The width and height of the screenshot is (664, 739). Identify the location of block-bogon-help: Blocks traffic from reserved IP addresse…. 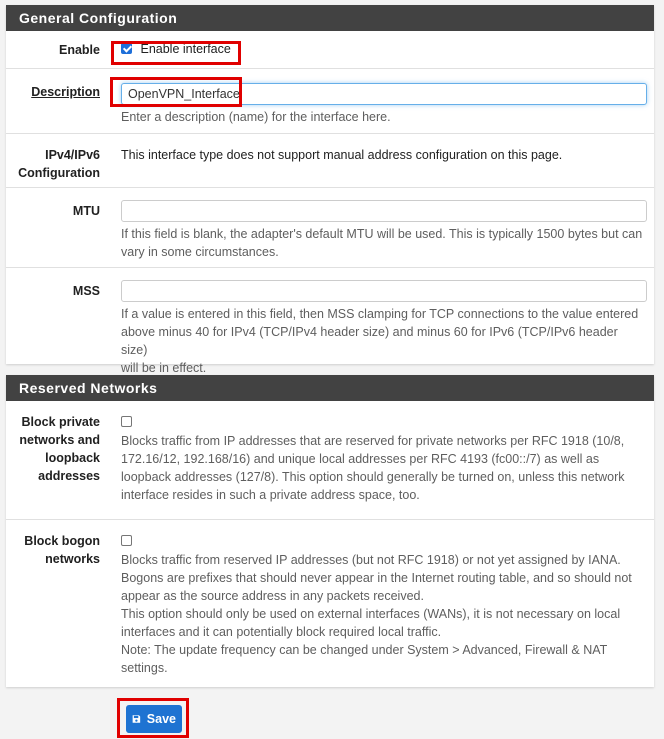
(383, 614).